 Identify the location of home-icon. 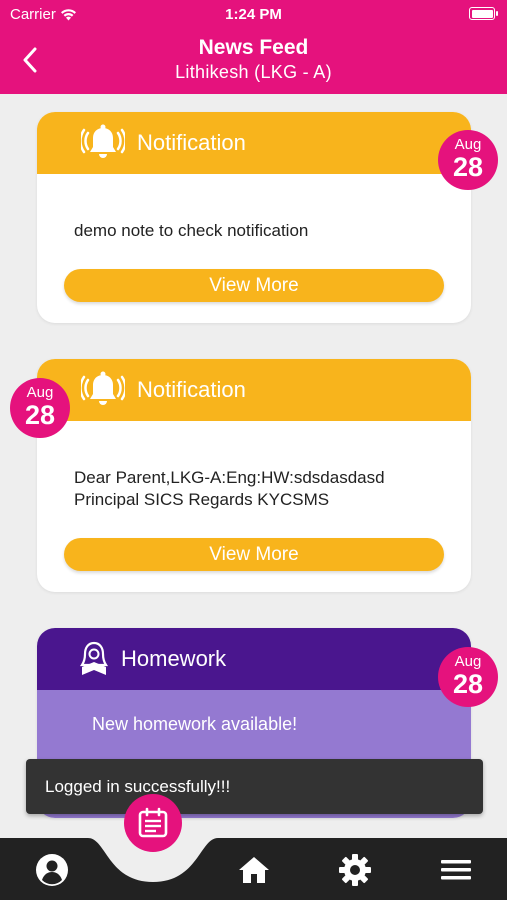
(254, 870).